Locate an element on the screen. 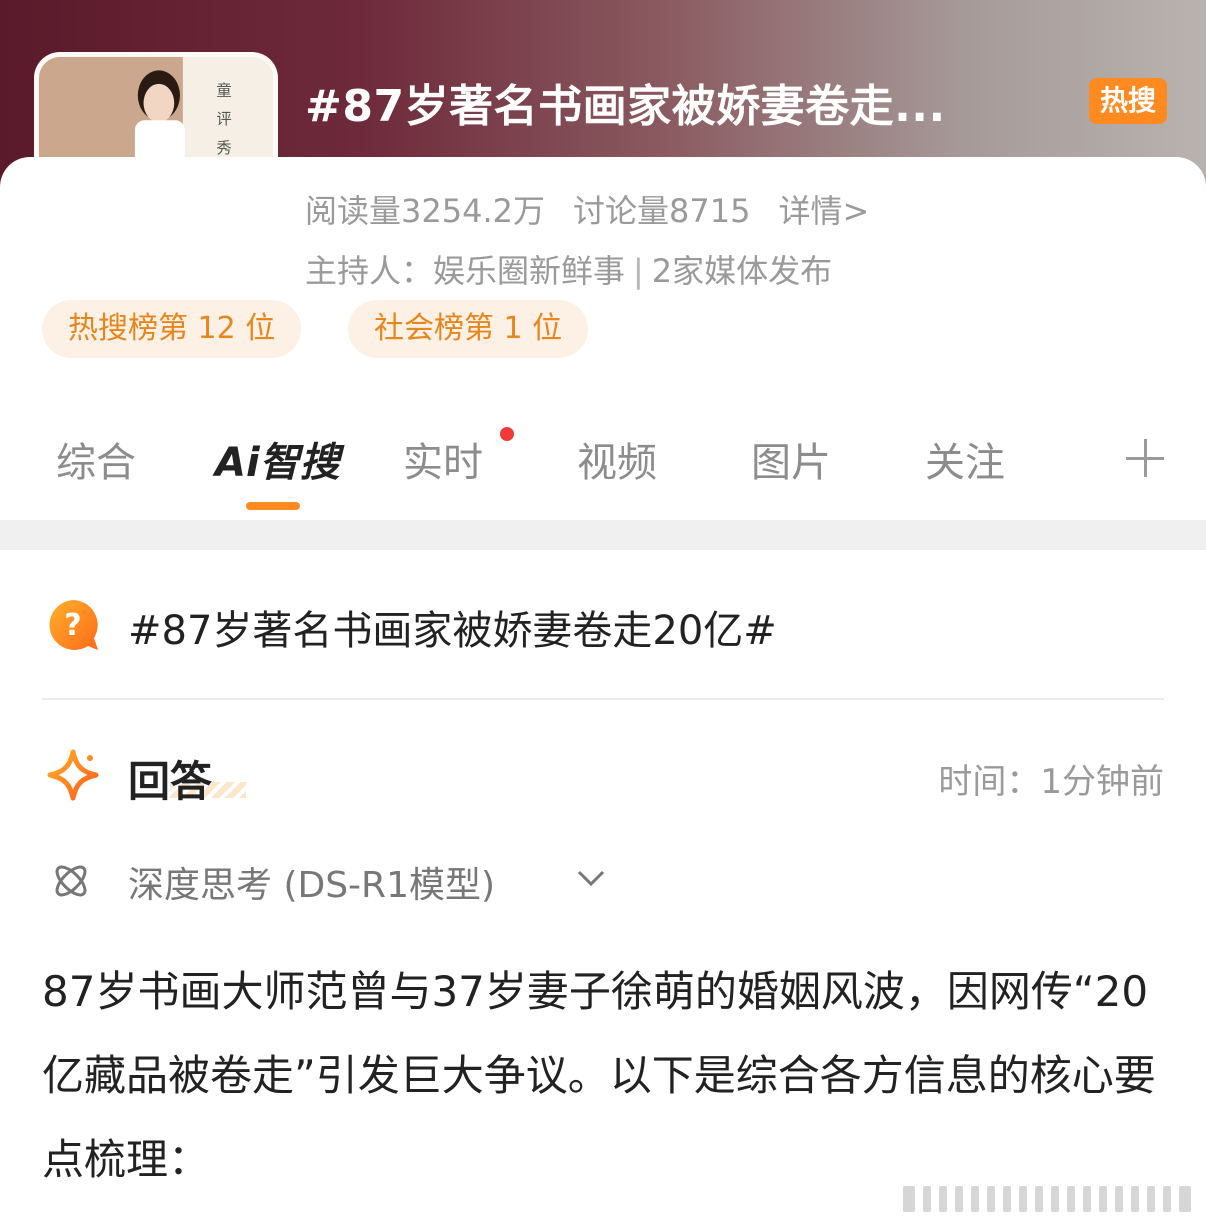  section-divider is located at coordinates (603, 535).